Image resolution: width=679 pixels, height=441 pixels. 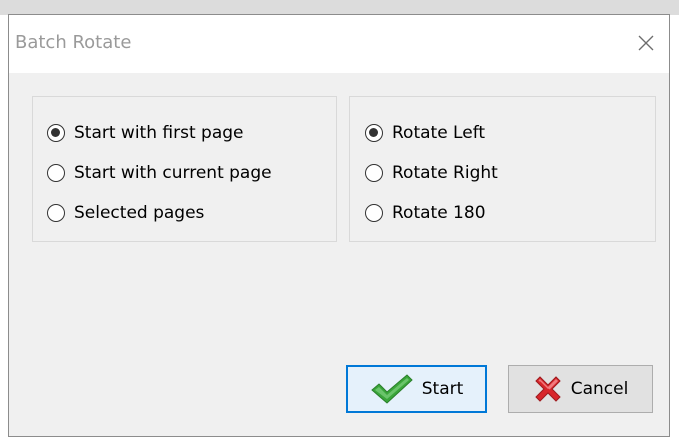 What do you see at coordinates (73, 42) in the screenshot?
I see `dialog-title: Batch Rotate` at bounding box center [73, 42].